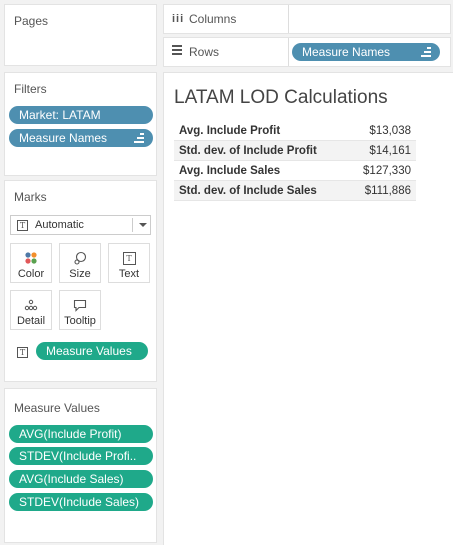  I want to click on color-label: Color, so click(31, 274).